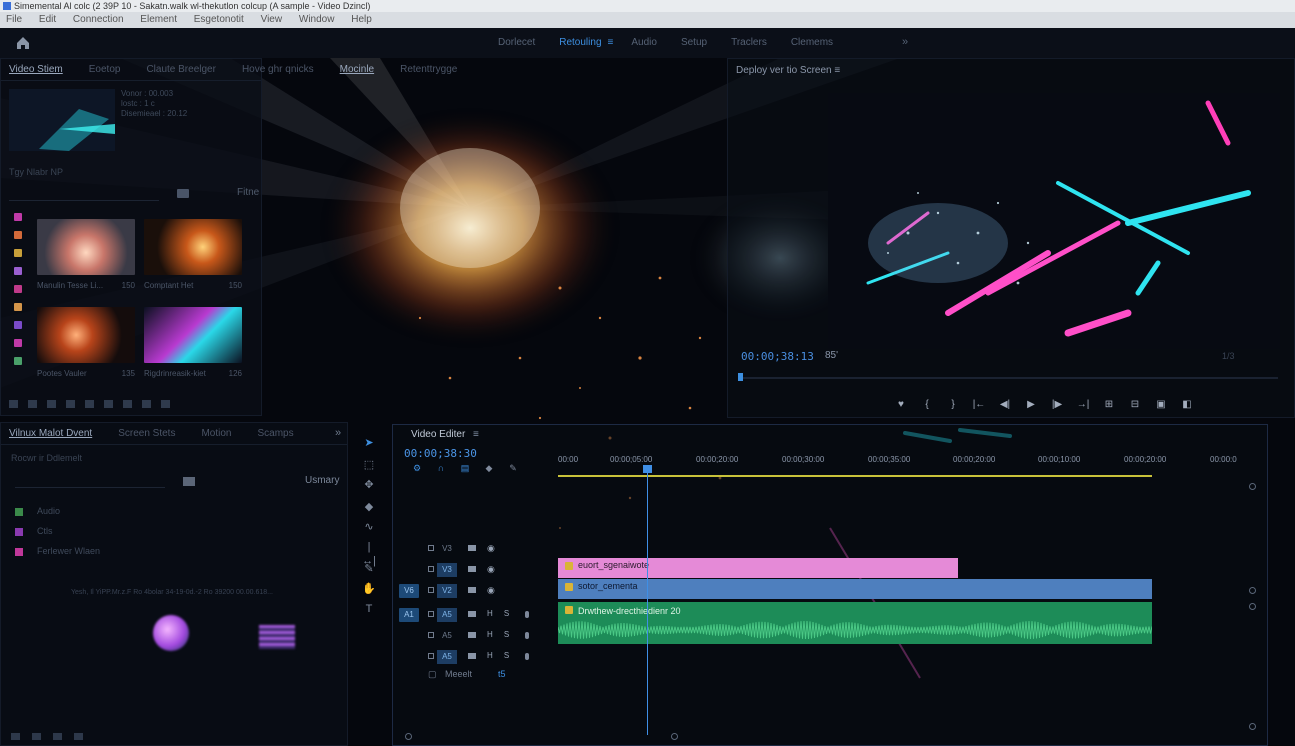  I want to click on scroll-handle-left, so click(408, 736).